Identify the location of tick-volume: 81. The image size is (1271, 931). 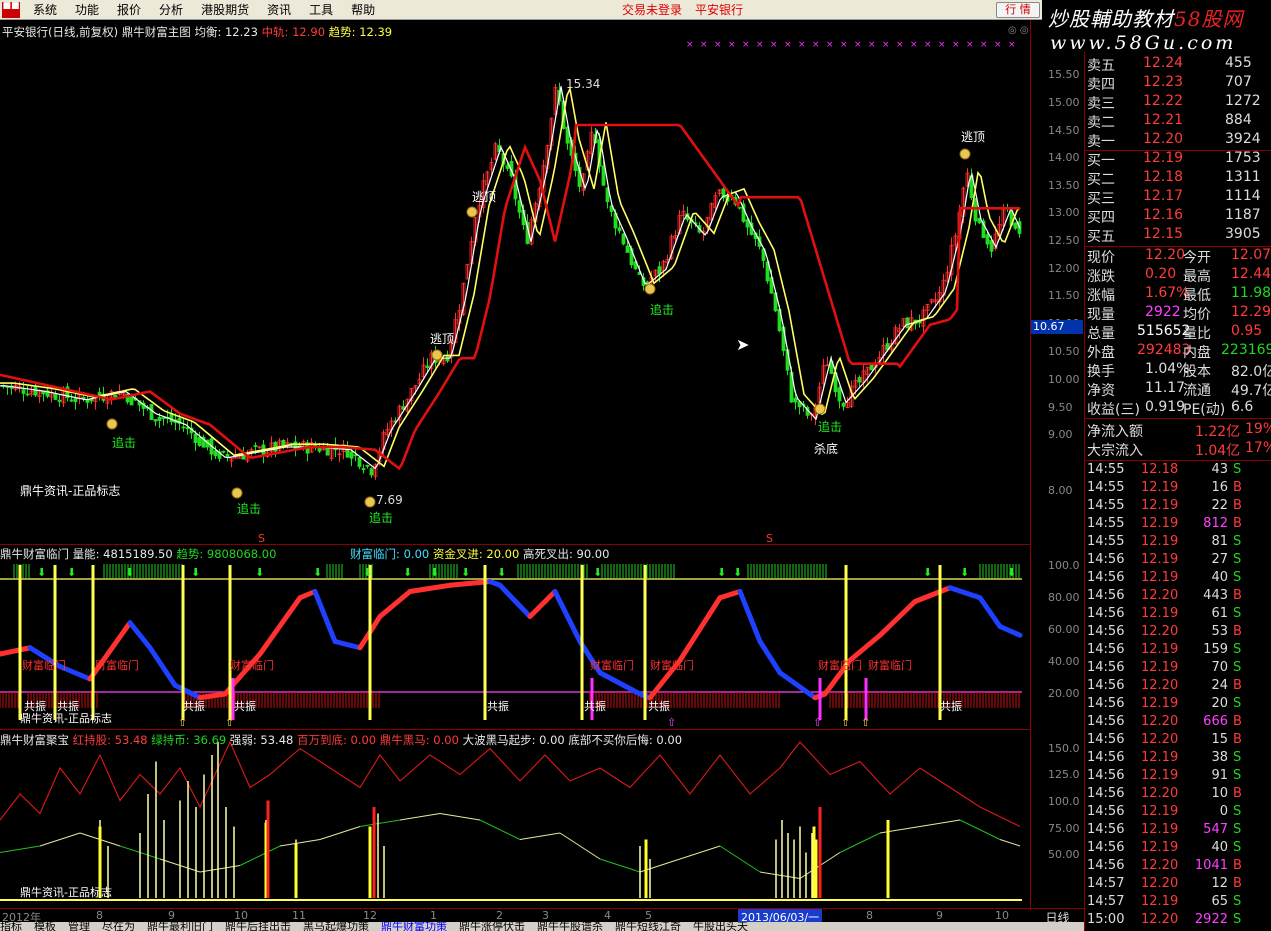
(1219, 541).